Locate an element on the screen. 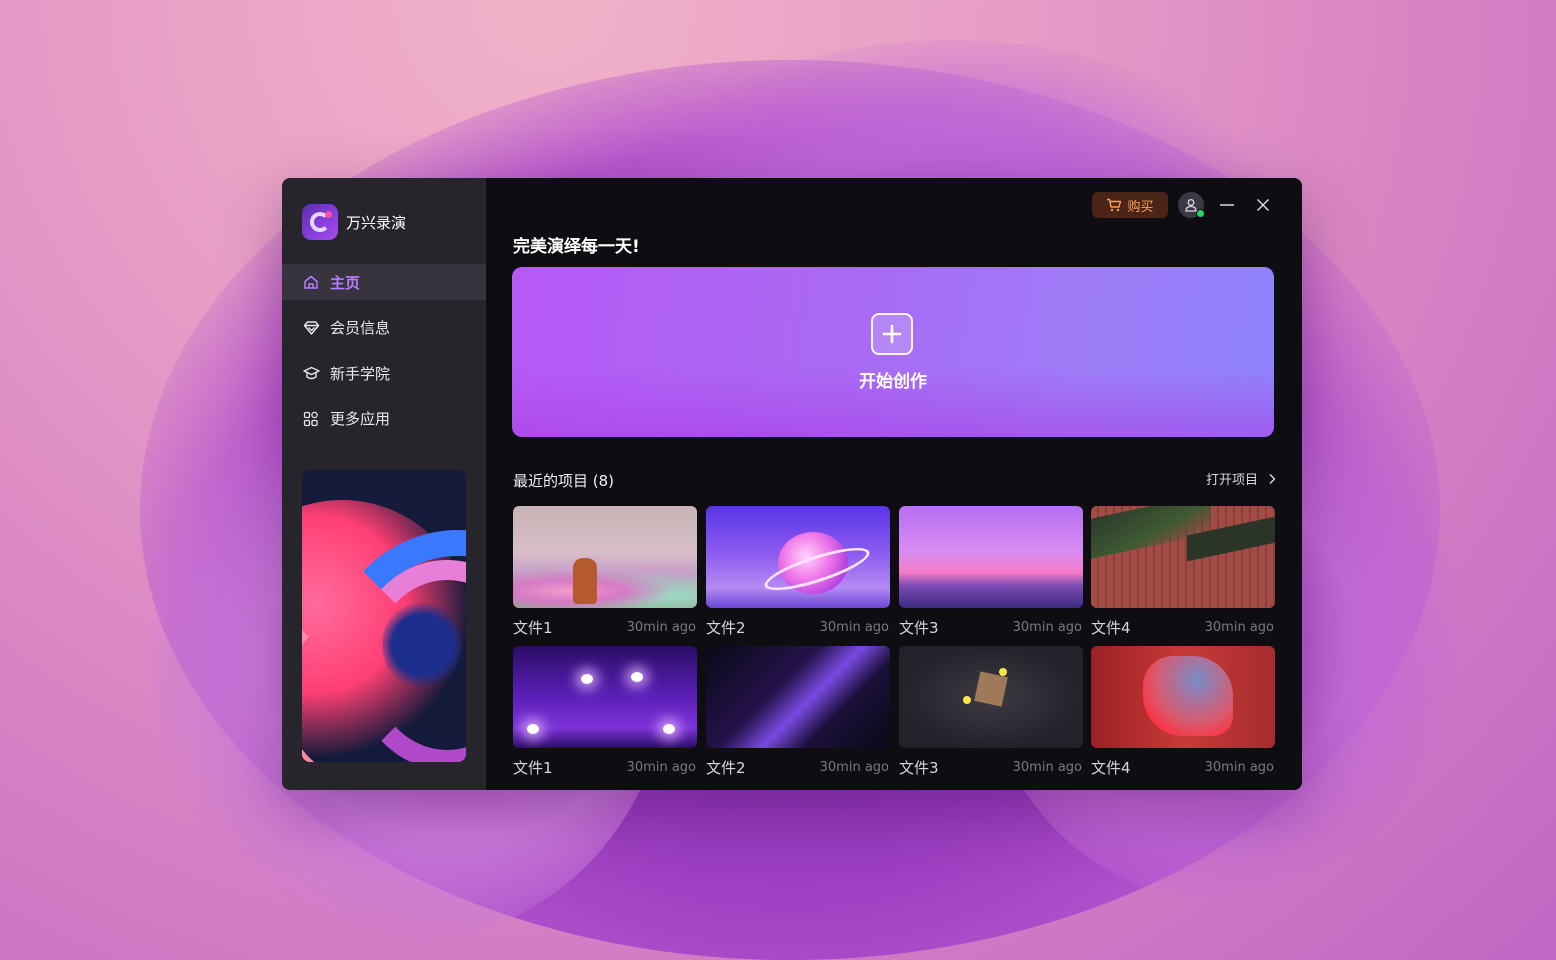 This screenshot has height=960, width=1556. title-bar: 购买 is located at coordinates (1184, 205).